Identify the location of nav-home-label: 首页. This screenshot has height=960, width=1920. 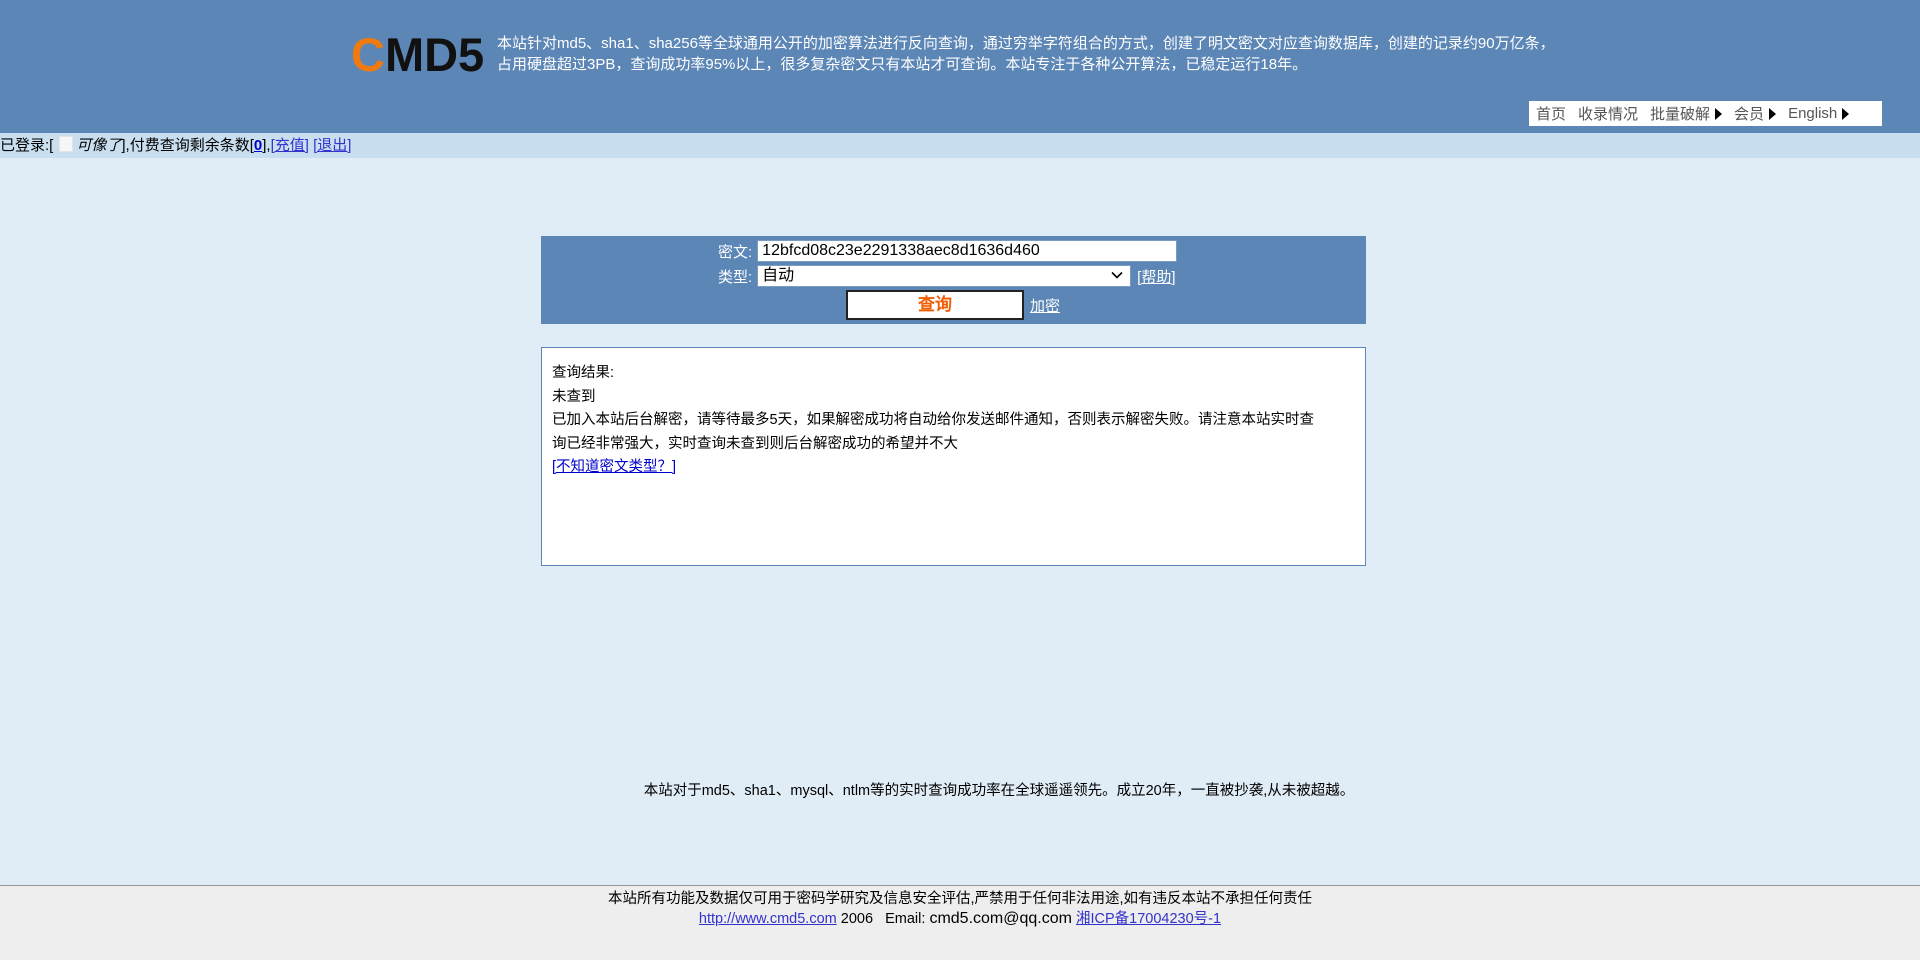
(1551, 114).